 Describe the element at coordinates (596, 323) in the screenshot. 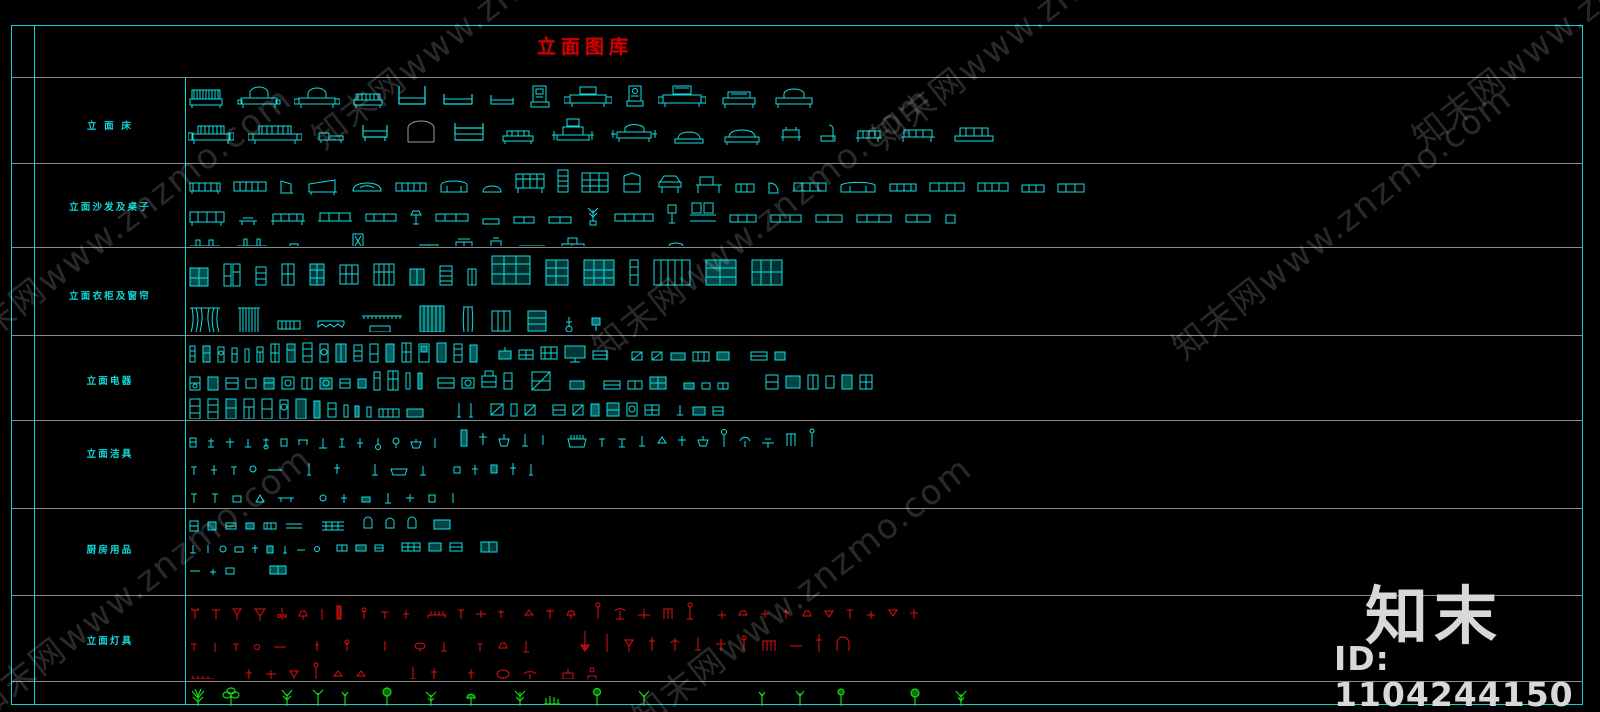

I see `tieback-symbol` at that location.